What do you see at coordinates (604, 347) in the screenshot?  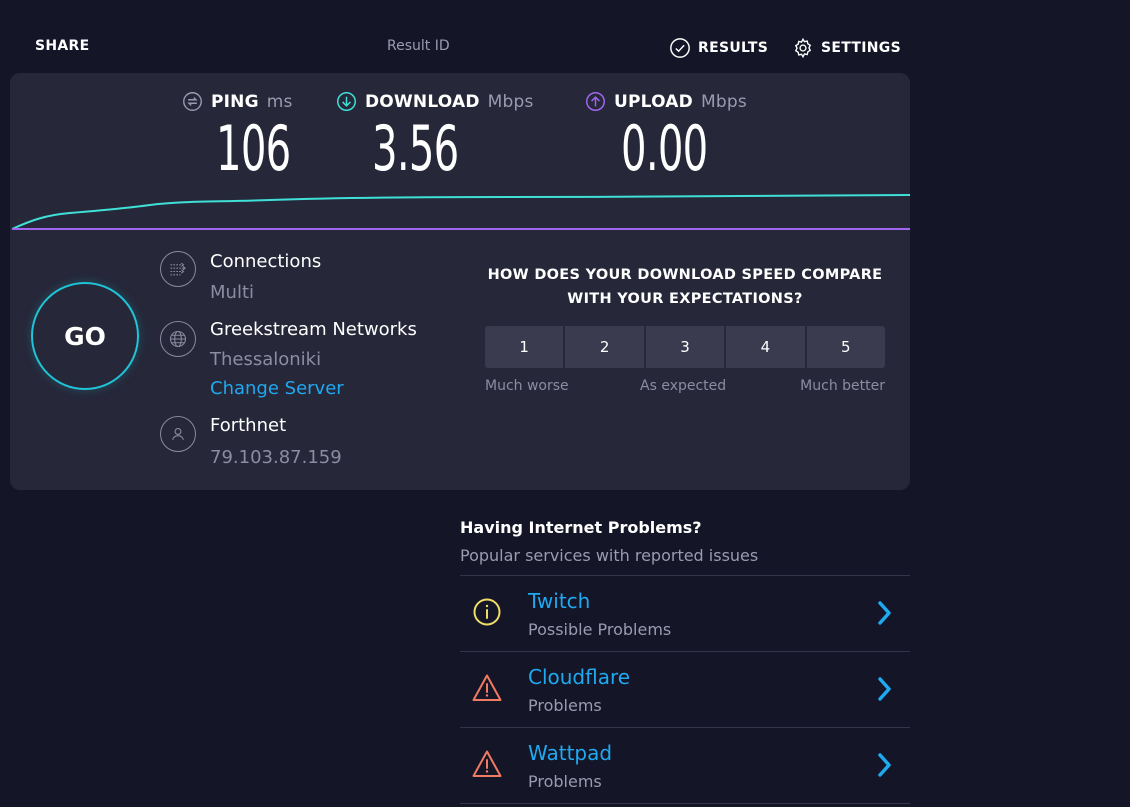 I see `rating-button-2: 2` at bounding box center [604, 347].